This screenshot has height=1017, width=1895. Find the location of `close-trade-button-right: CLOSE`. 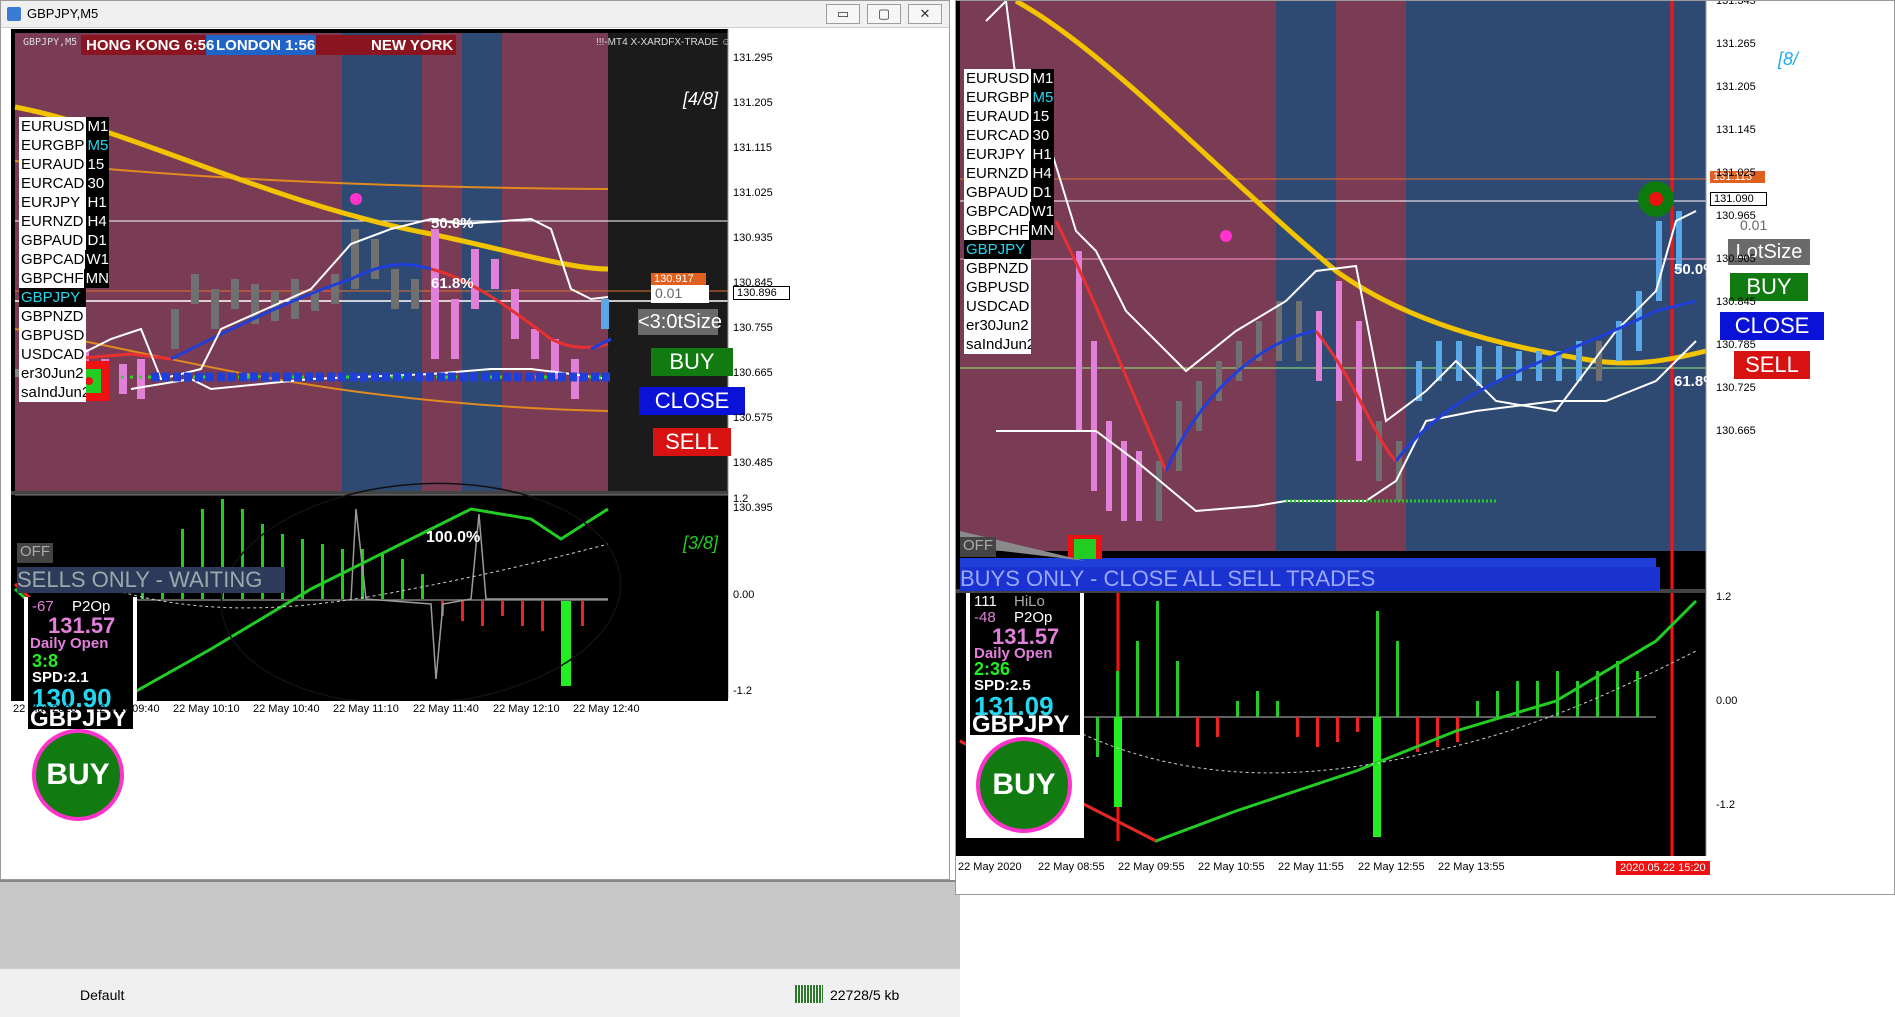

close-trade-button-right: CLOSE is located at coordinates (1772, 326).